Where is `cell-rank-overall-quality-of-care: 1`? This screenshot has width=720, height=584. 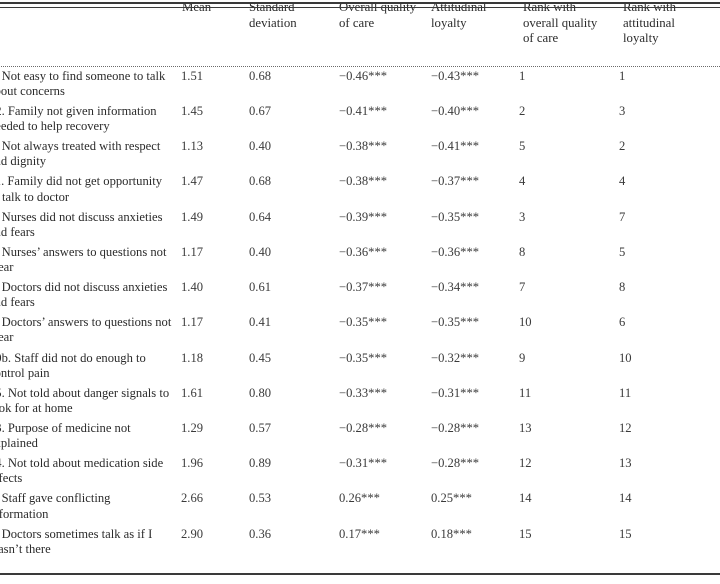
cell-rank-overall-quality-of-care: 1 is located at coordinates (522, 75).